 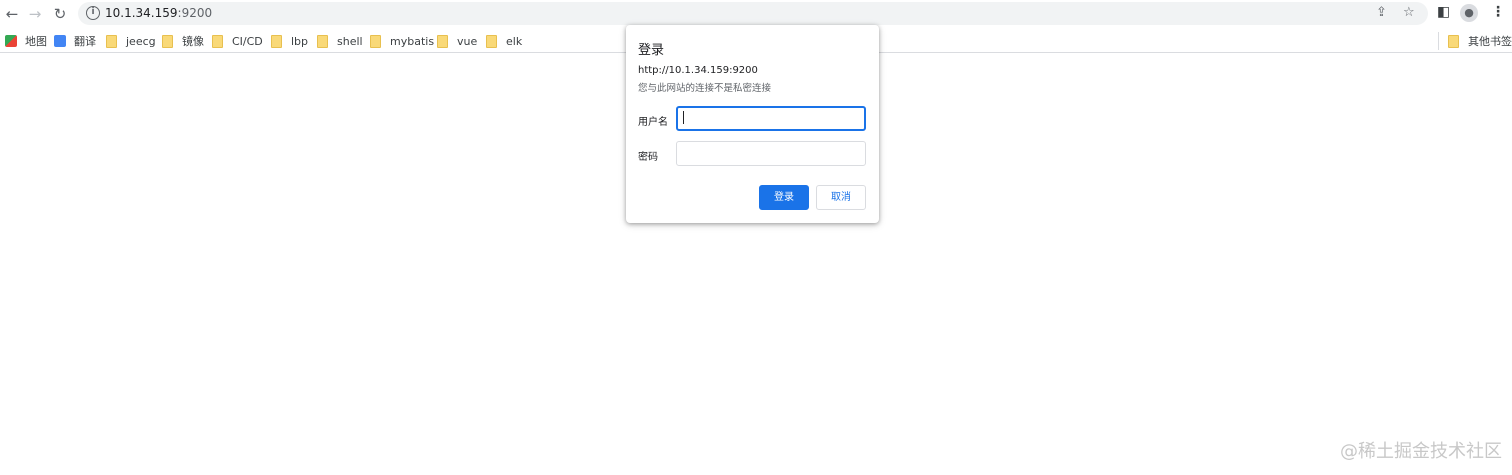 I want to click on star-icon: ☆, so click(x=1409, y=12).